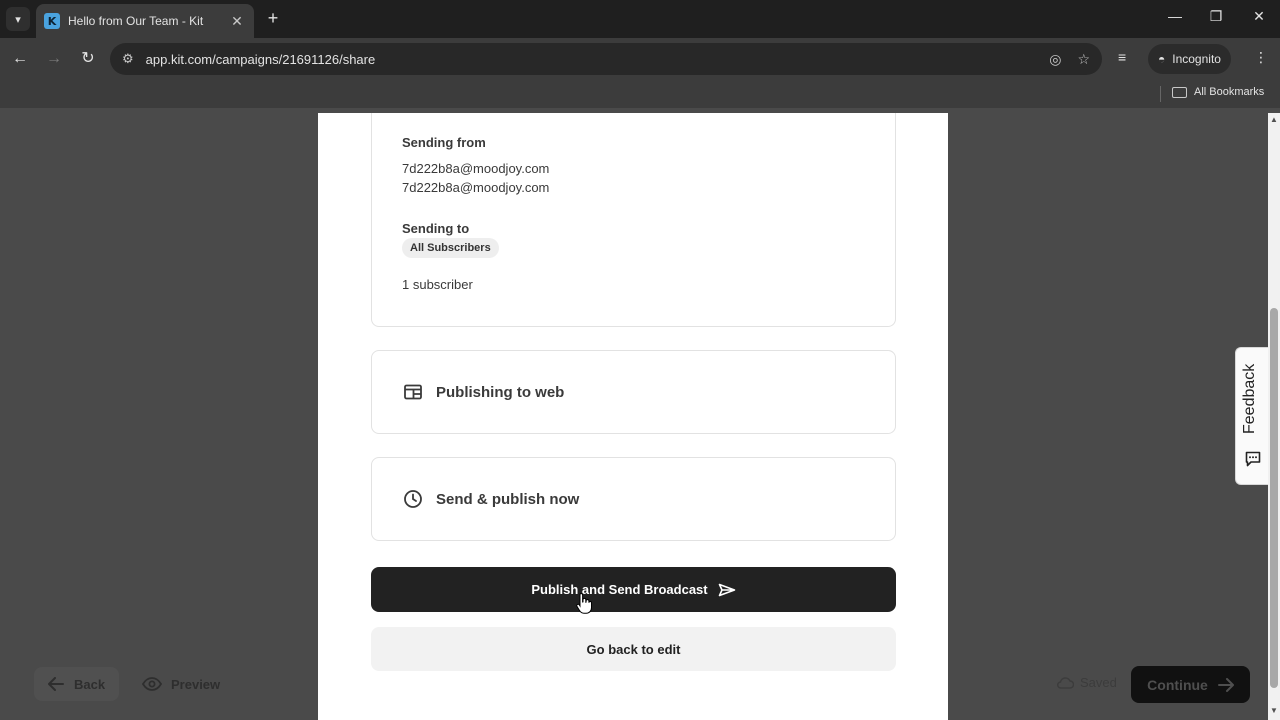  I want to click on back-label: Back, so click(90, 684).